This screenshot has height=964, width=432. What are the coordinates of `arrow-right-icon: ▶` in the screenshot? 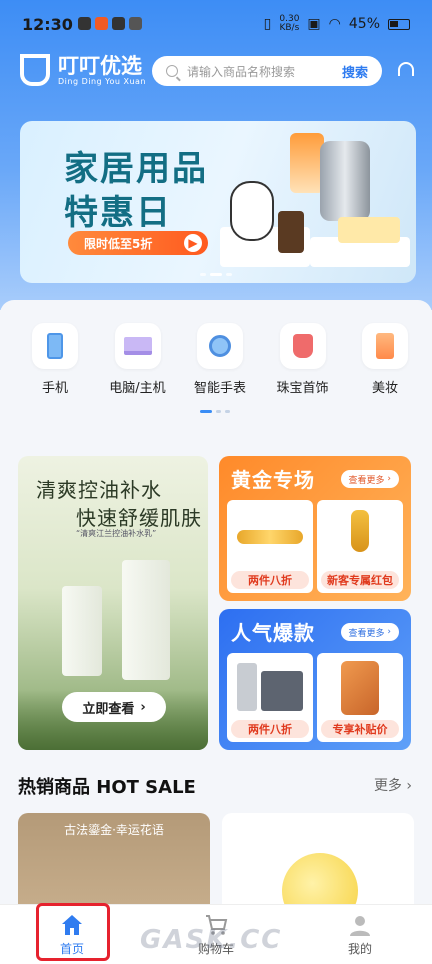 It's located at (193, 243).